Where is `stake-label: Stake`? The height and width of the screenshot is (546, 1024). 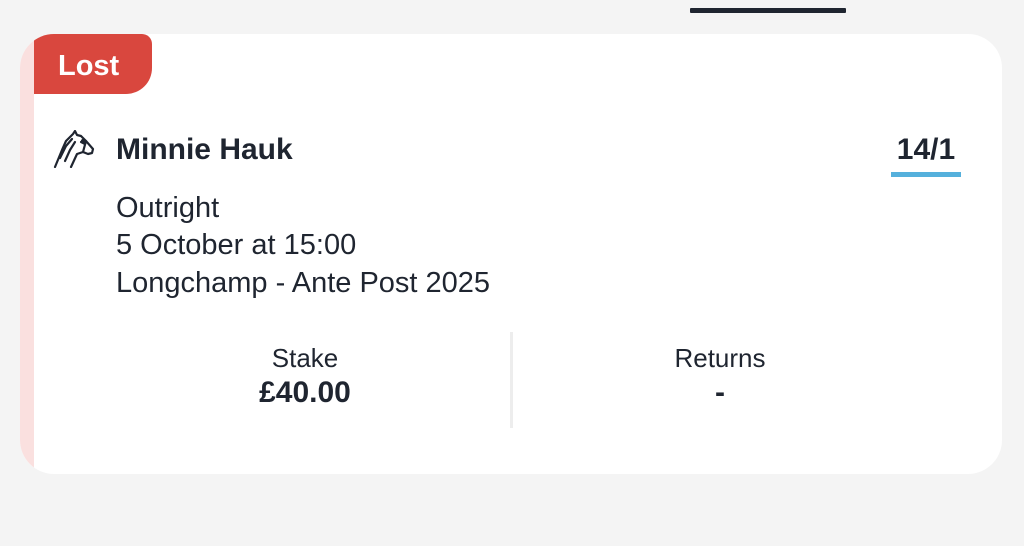 stake-label: Stake is located at coordinates (305, 358).